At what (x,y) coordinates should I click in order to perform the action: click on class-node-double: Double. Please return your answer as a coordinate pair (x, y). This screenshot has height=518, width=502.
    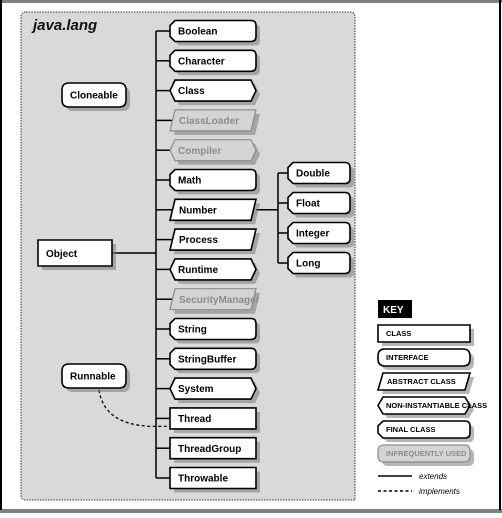
    Looking at the image, I should click on (320, 174).